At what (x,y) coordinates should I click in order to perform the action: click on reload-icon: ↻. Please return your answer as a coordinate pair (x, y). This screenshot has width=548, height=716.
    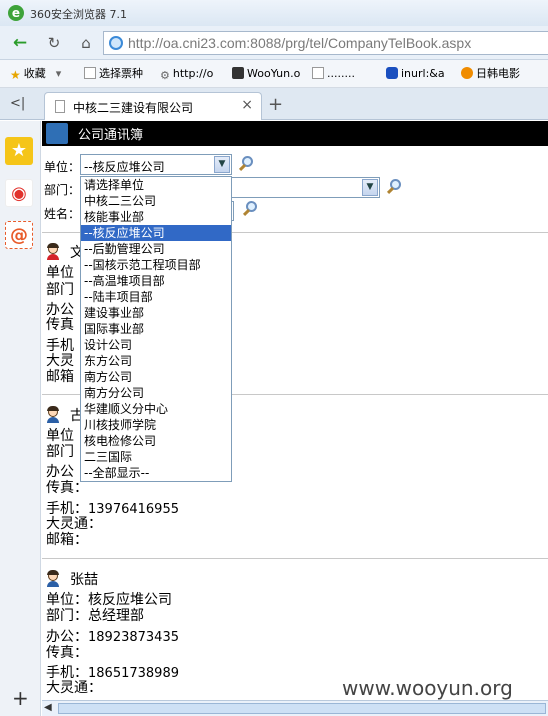
    Looking at the image, I should click on (54, 43).